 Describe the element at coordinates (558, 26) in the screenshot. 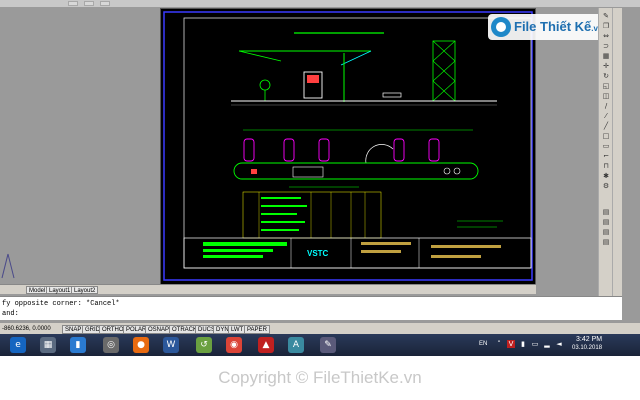

I see `logo-text: File Thiết Kế.vn` at that location.